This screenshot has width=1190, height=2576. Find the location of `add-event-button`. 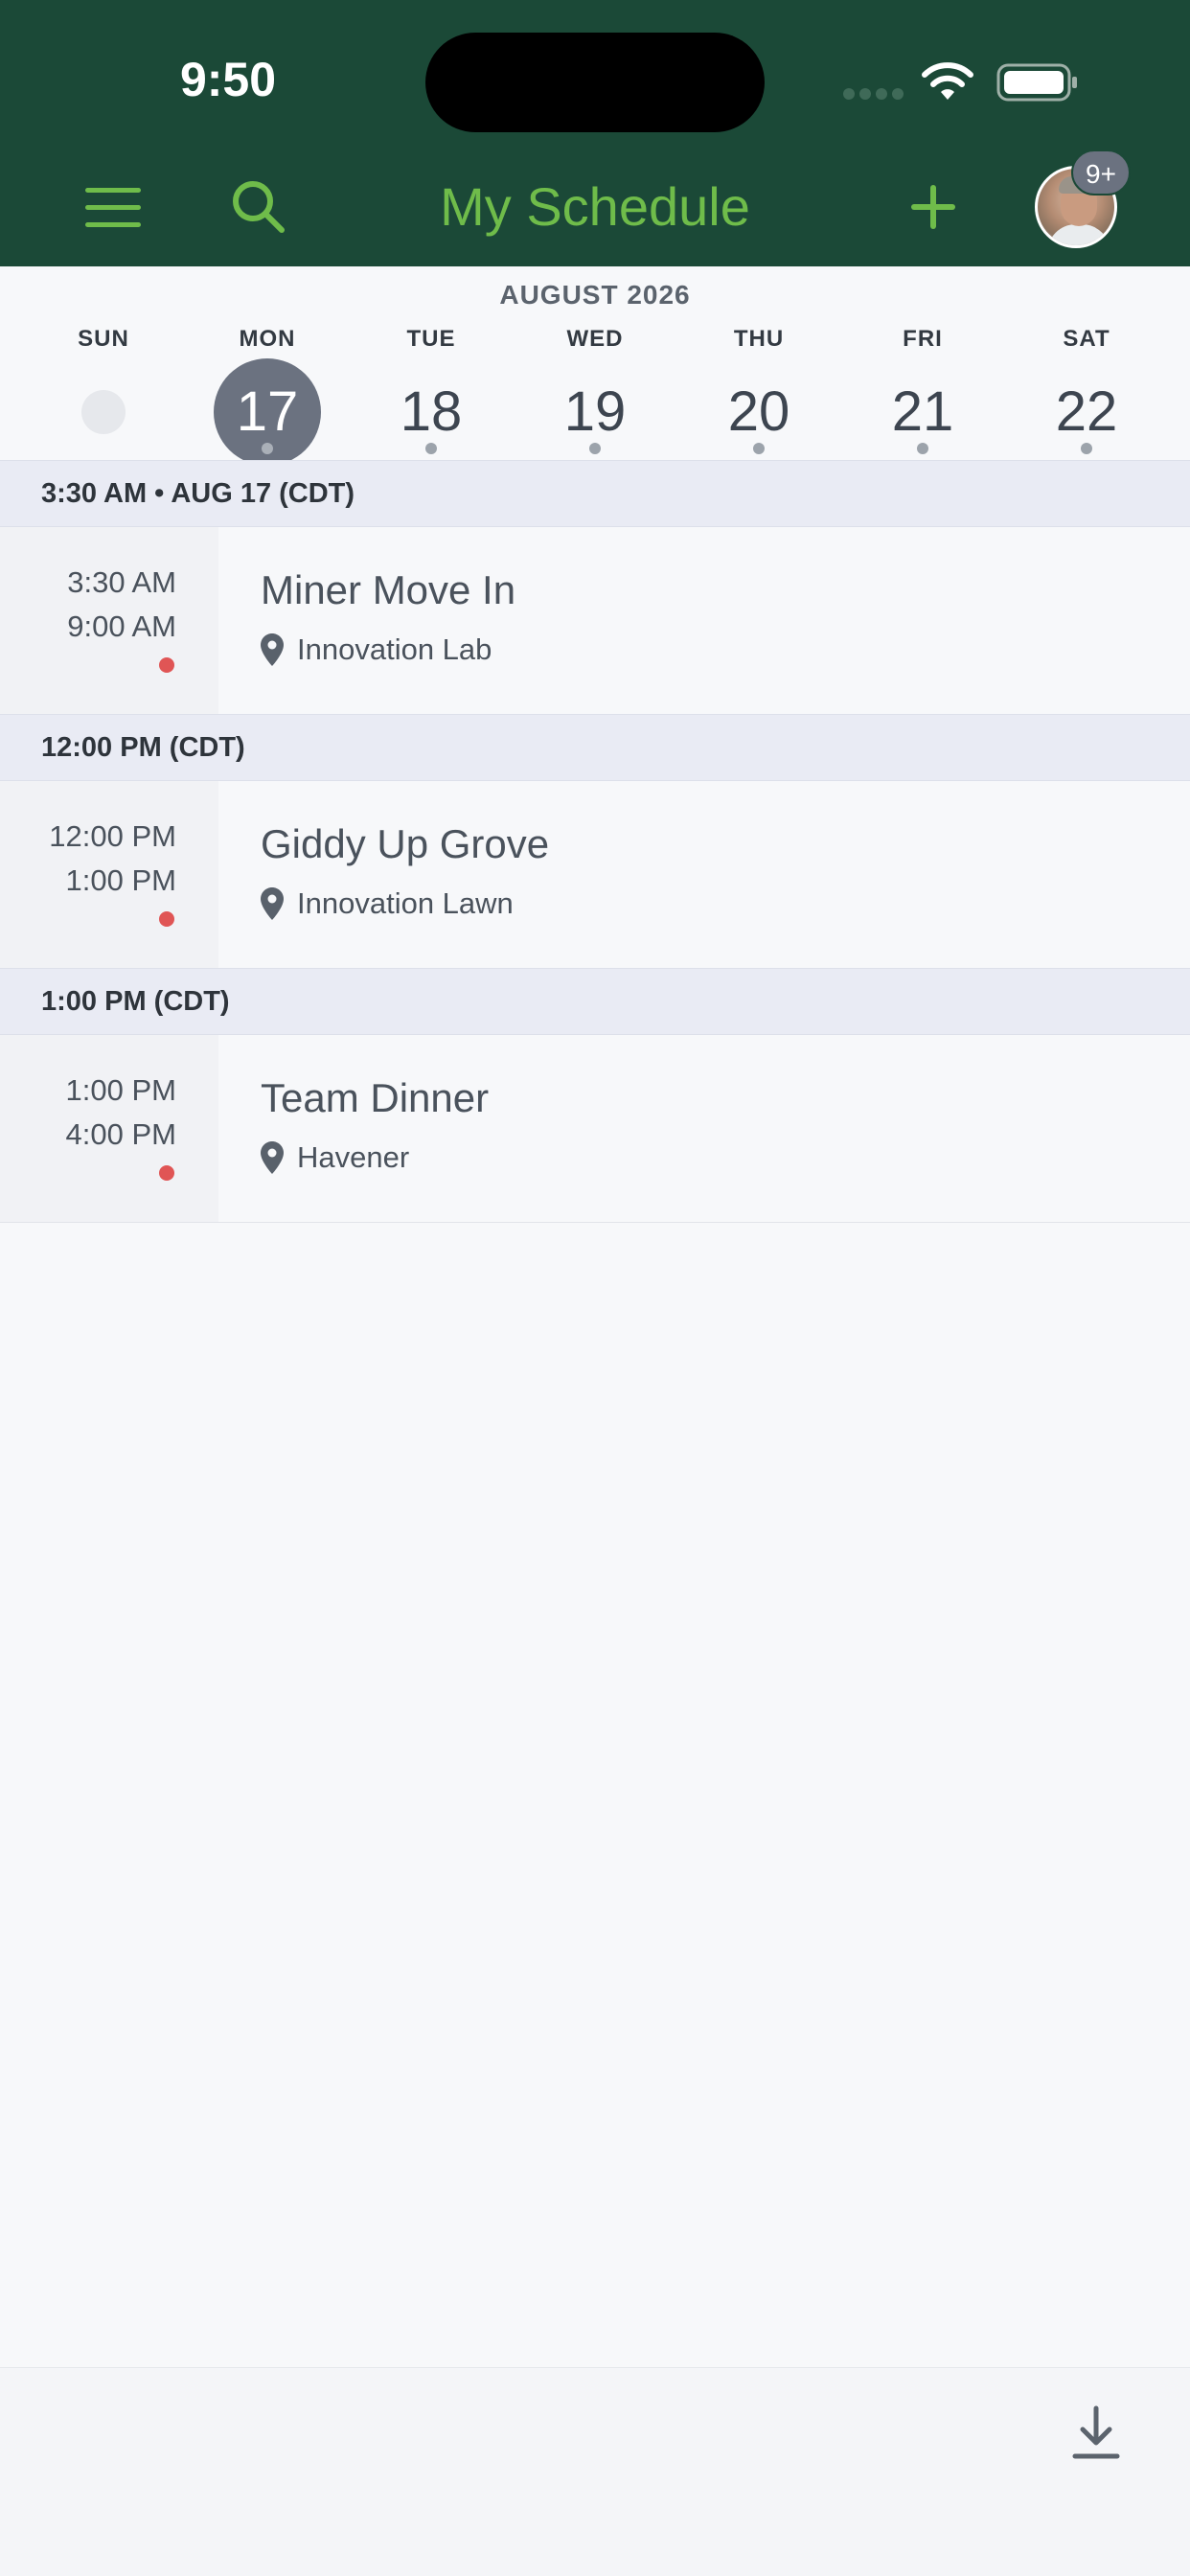

add-event-button is located at coordinates (934, 207).